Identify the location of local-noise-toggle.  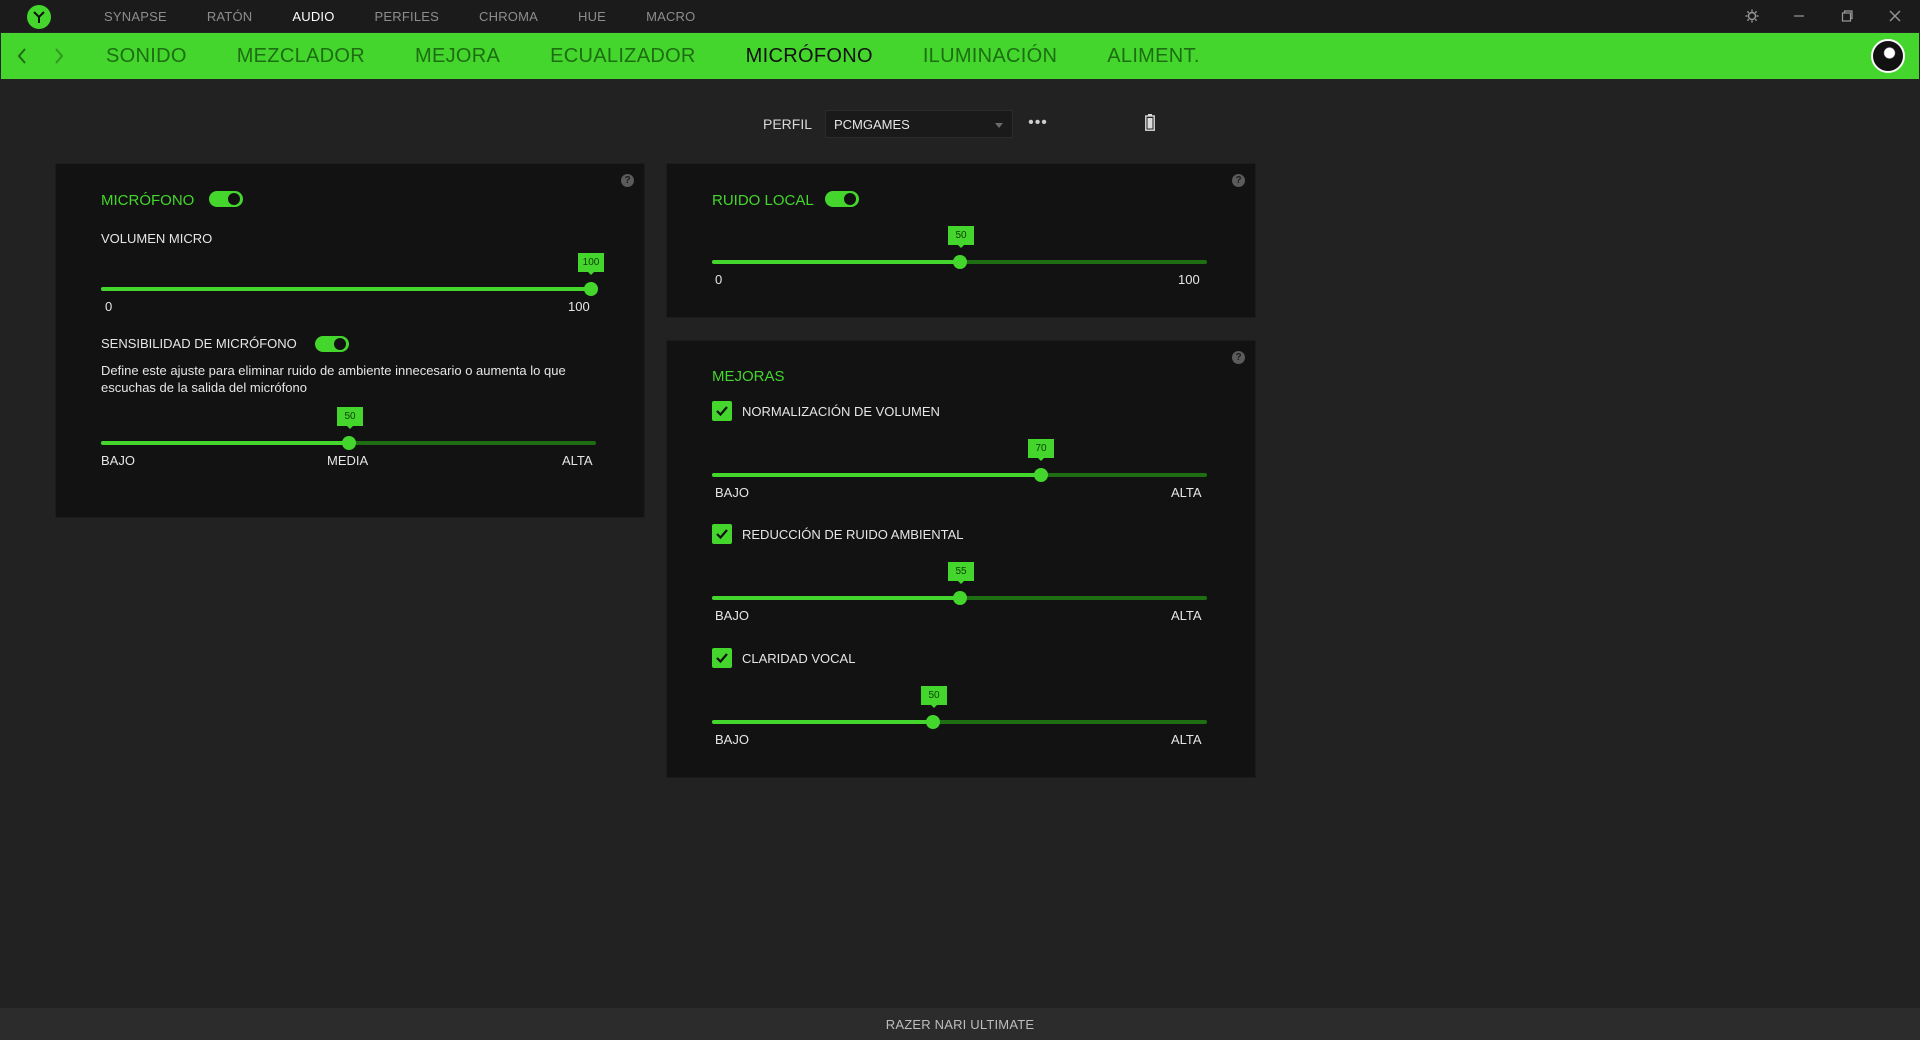
(842, 199).